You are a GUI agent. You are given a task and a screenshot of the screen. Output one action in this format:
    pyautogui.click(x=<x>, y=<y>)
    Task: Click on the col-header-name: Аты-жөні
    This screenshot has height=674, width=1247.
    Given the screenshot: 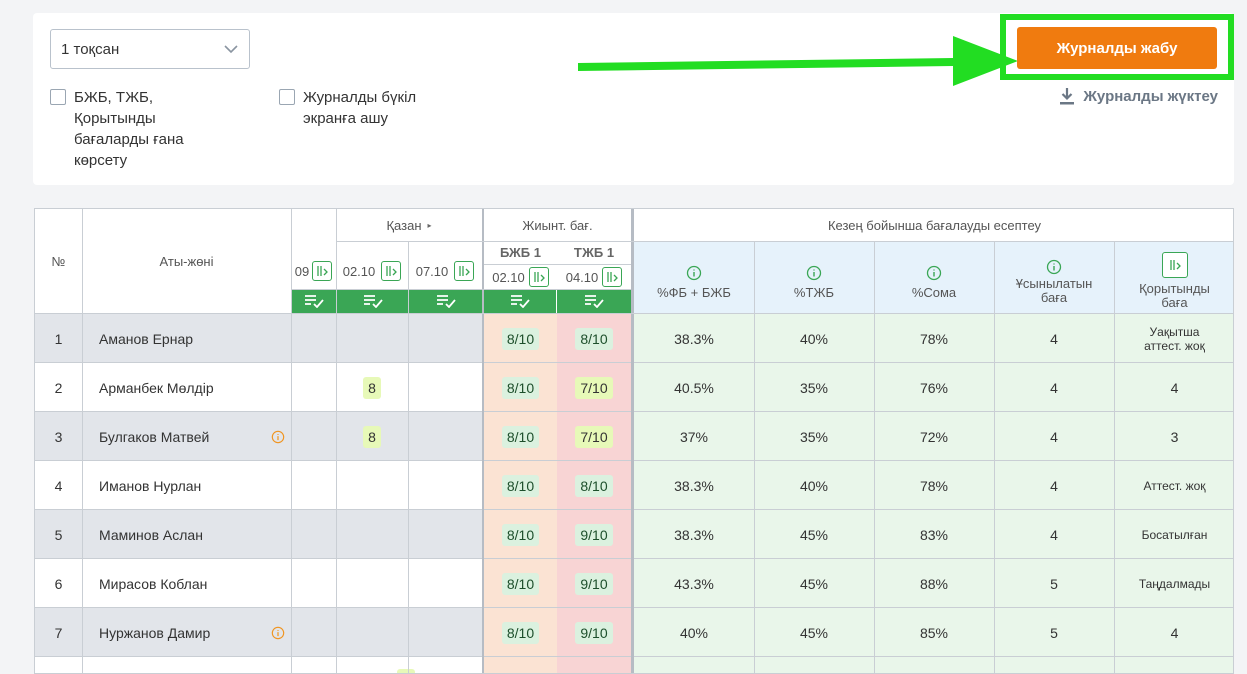 What is the action you would take?
    pyautogui.click(x=186, y=261)
    